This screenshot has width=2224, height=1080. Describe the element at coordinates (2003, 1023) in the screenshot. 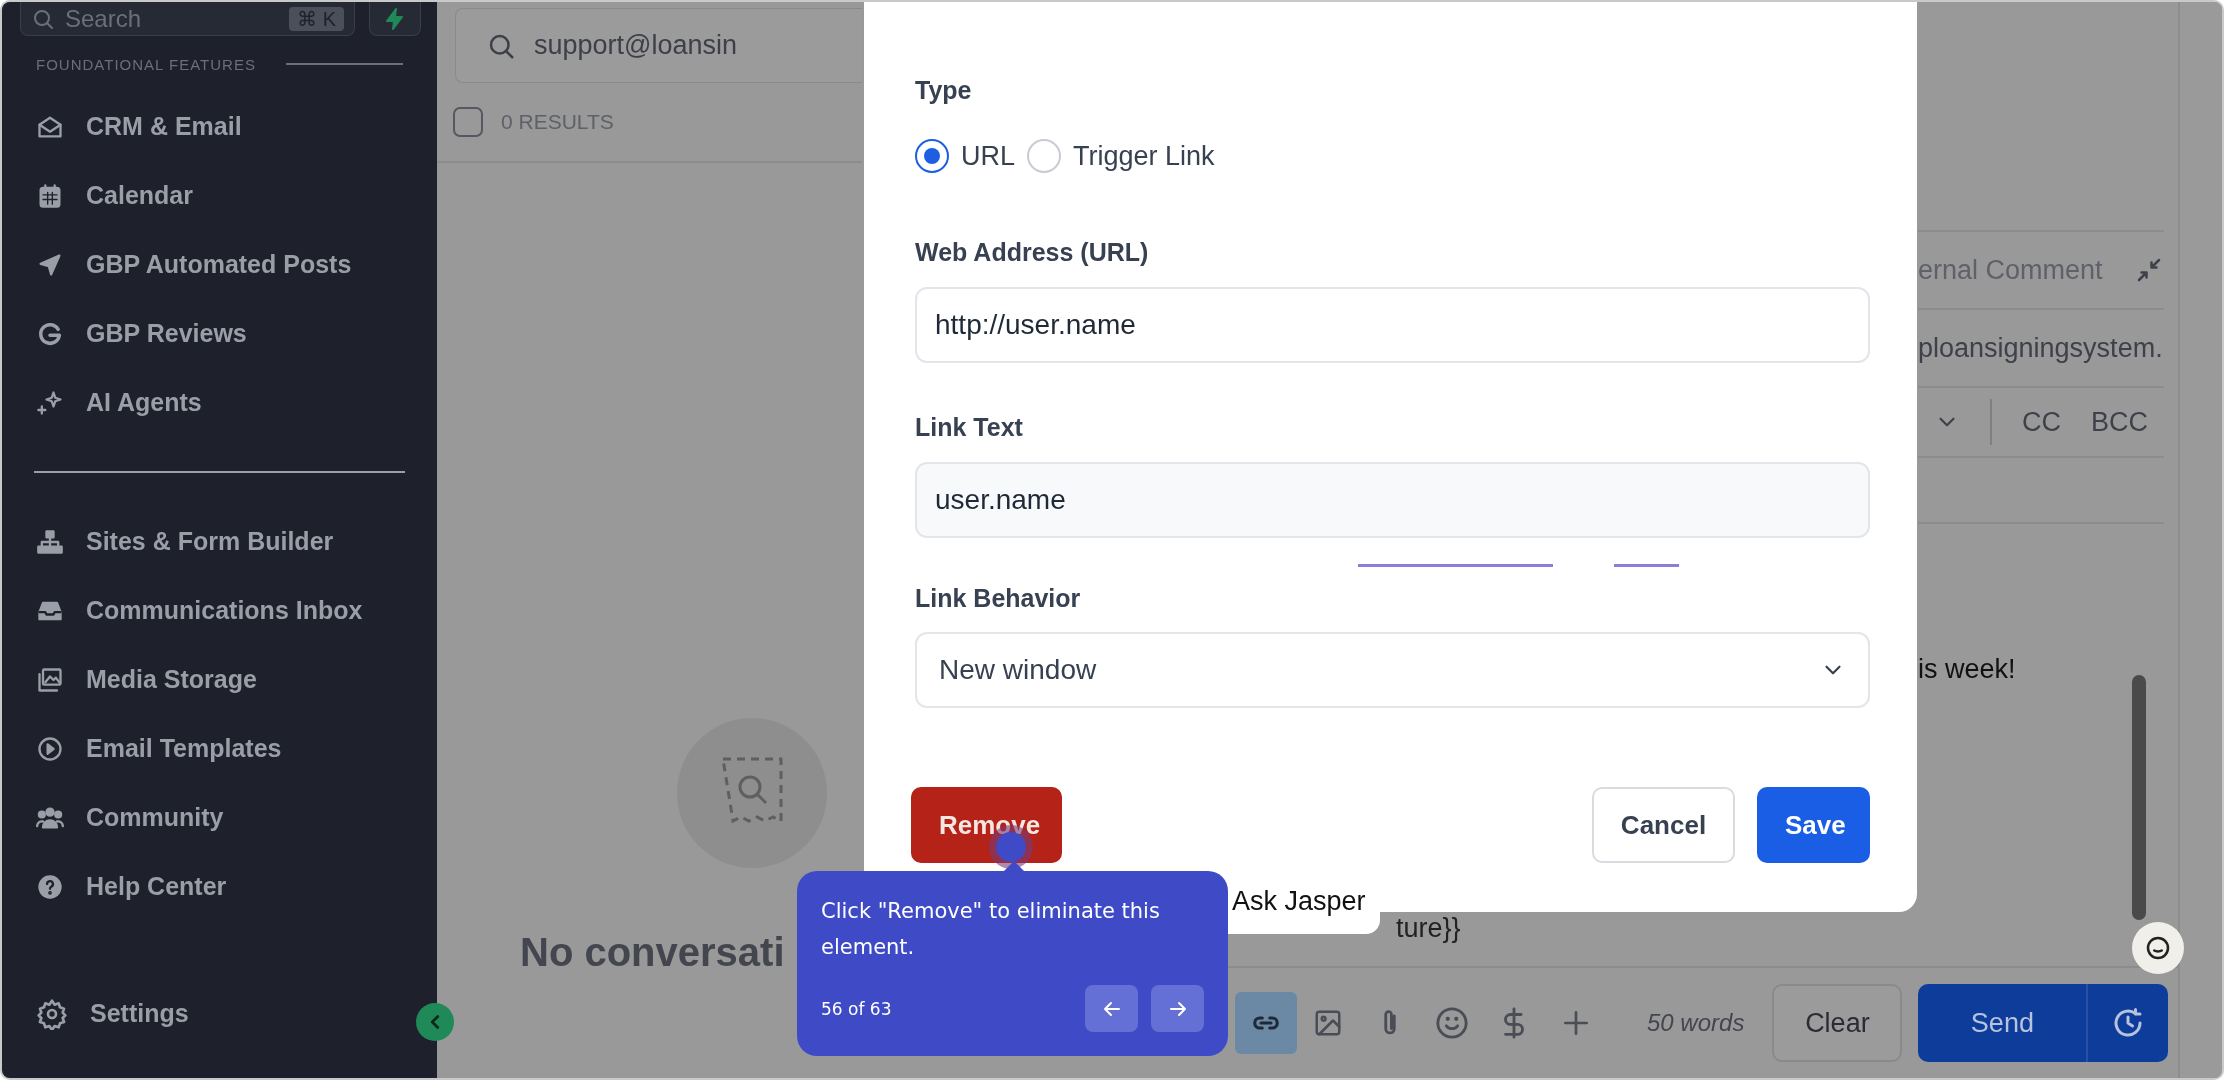

I see `send-button: Send` at that location.